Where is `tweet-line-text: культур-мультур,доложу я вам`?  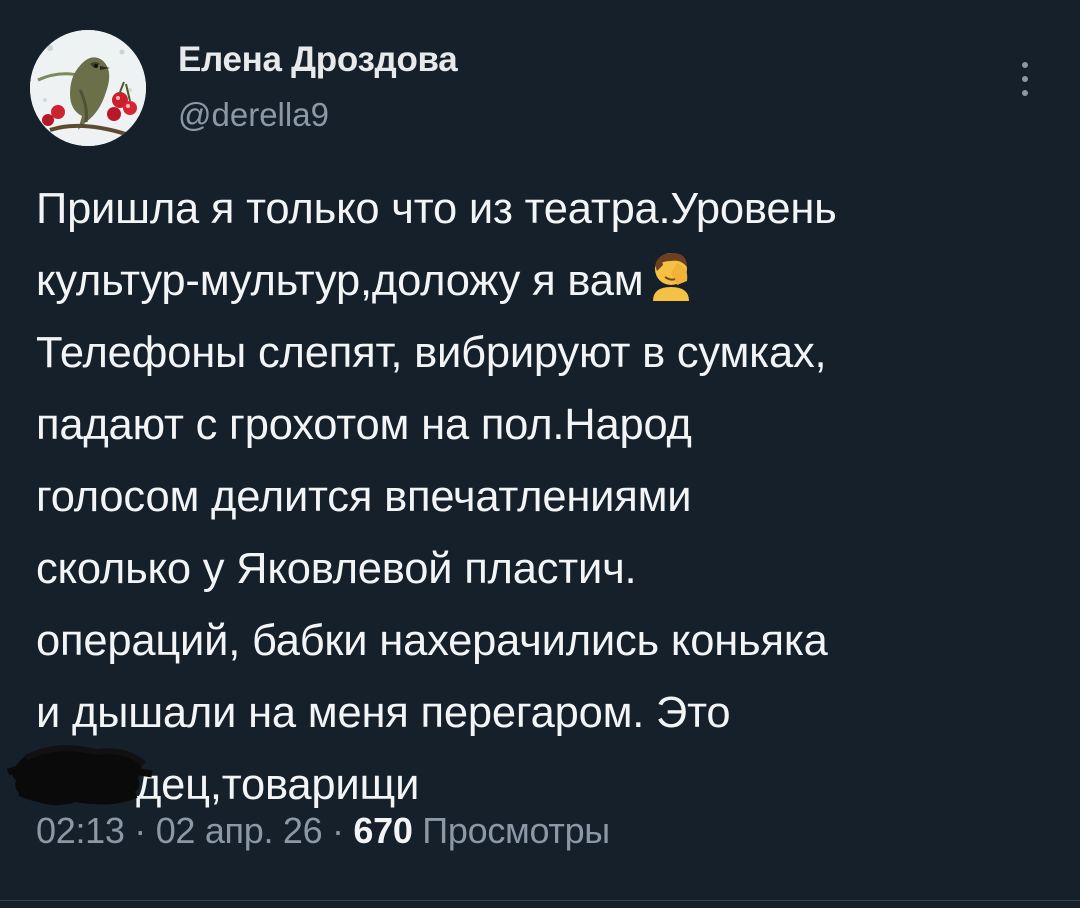
tweet-line-text: культур-мультур,доложу я вам is located at coordinates (340, 281).